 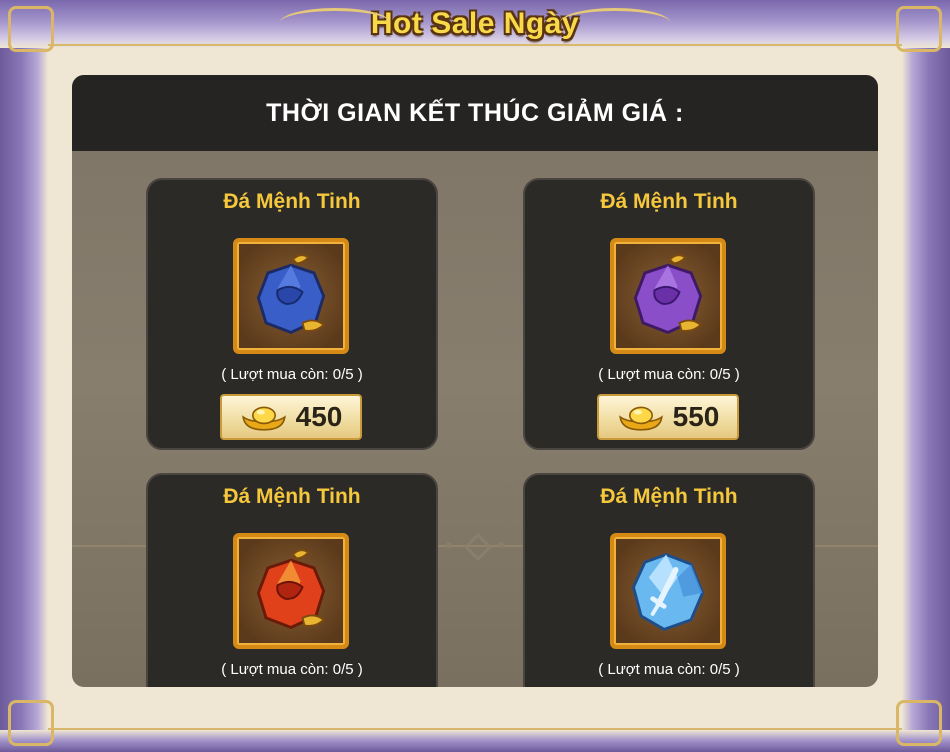 What do you see at coordinates (668, 417) in the screenshot?
I see `buy-button: 550` at bounding box center [668, 417].